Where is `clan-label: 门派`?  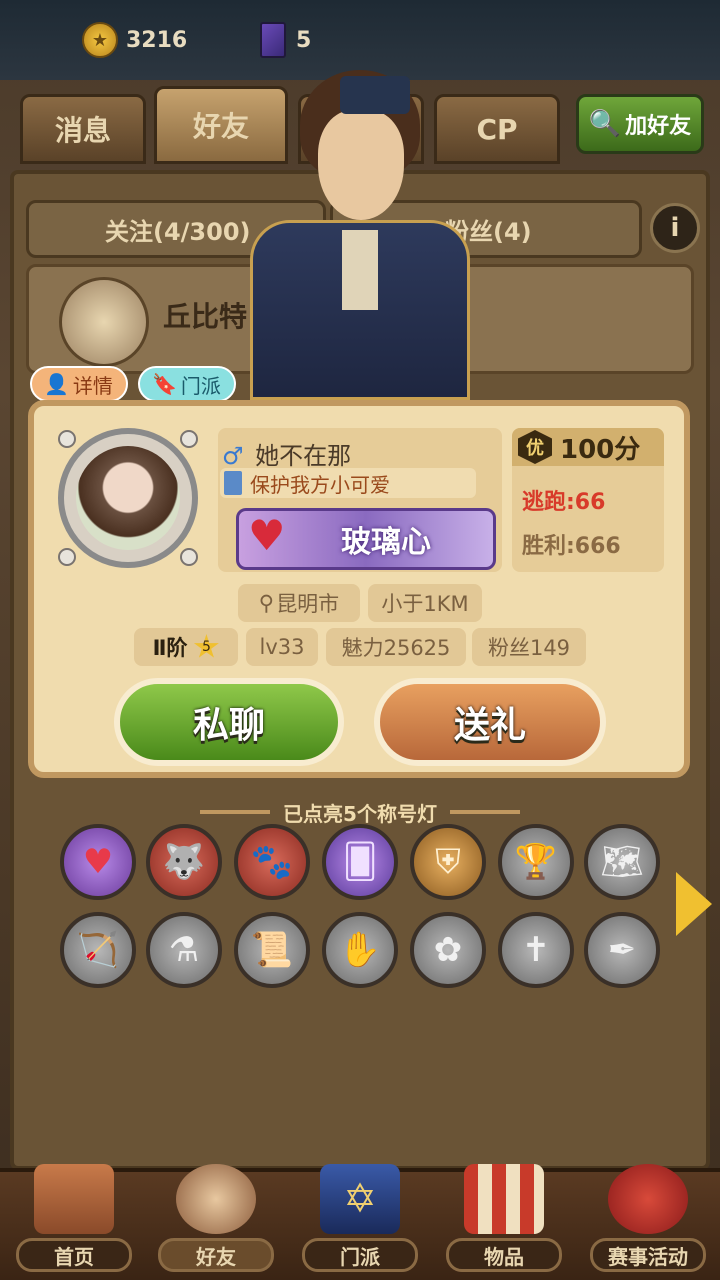 clan-label: 门派 is located at coordinates (200, 385).